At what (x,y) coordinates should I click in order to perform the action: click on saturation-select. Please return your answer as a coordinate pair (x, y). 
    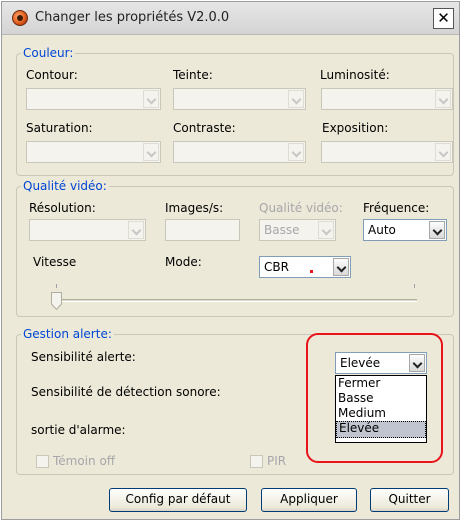
    Looking at the image, I should click on (93, 152).